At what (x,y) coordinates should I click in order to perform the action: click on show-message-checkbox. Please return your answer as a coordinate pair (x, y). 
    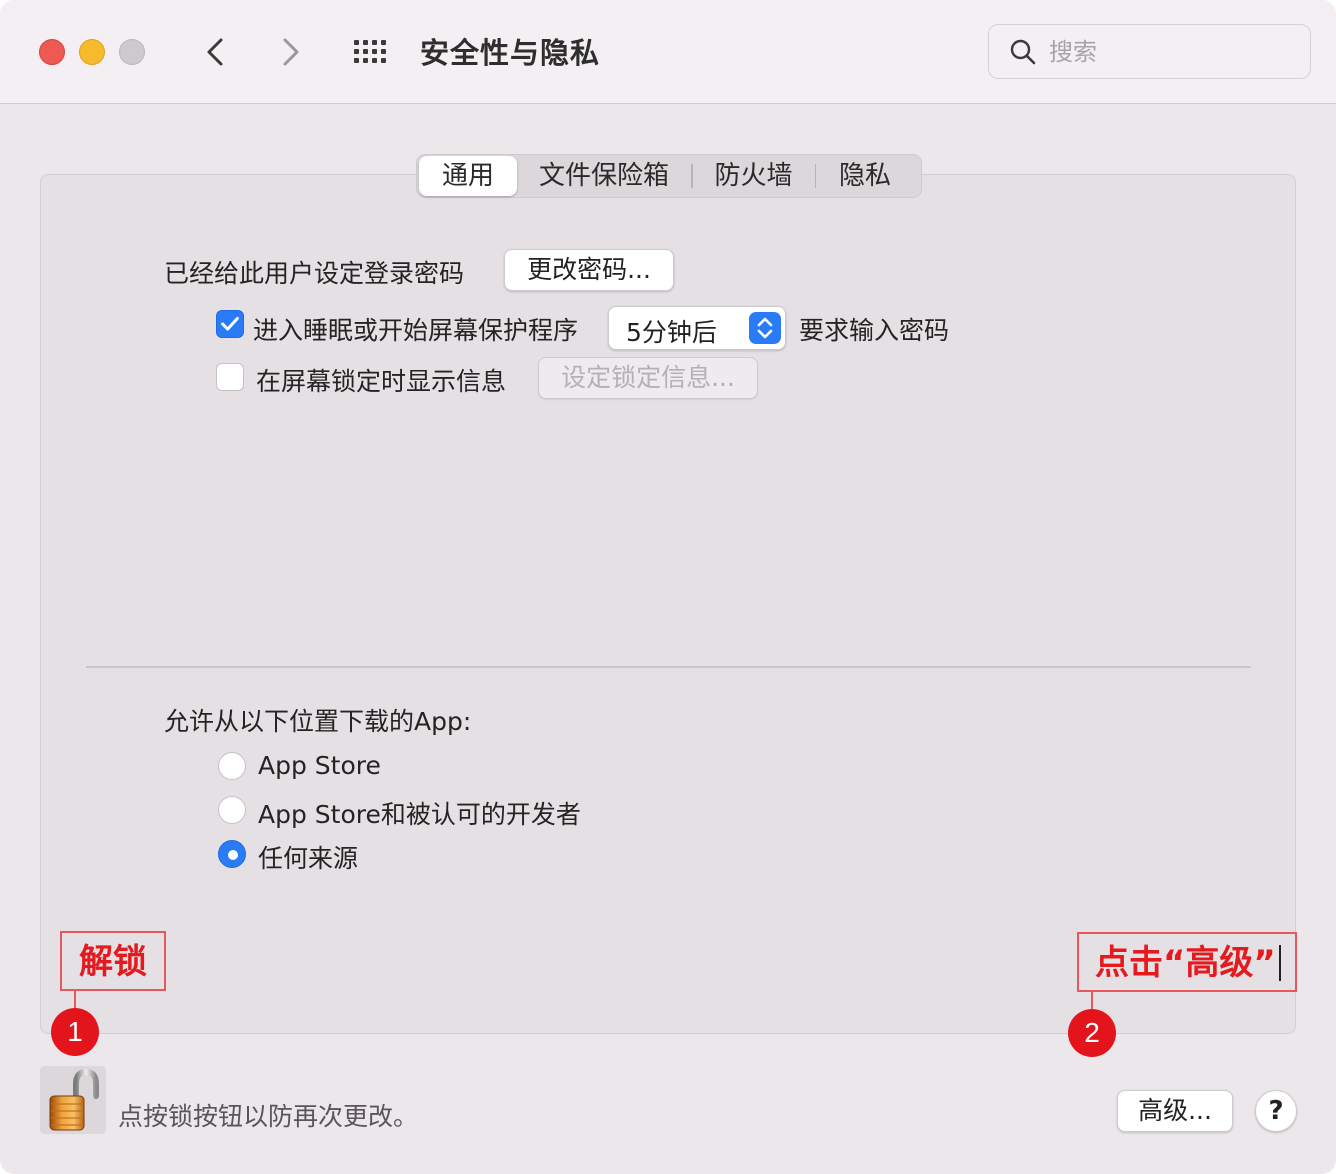
    Looking at the image, I should click on (230, 377).